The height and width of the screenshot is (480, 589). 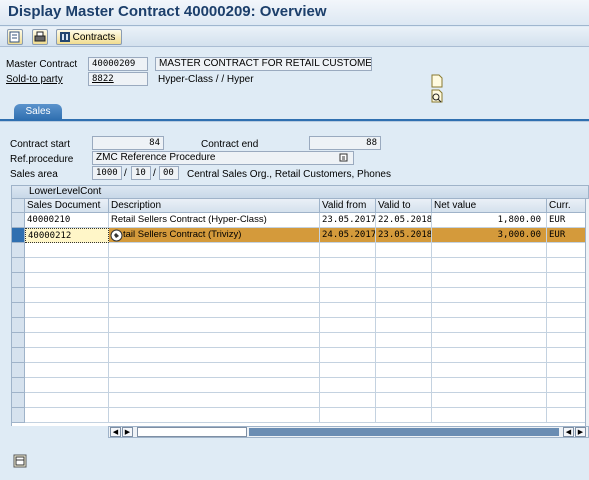 What do you see at coordinates (38, 112) in the screenshot?
I see `tab-sales: Sales` at bounding box center [38, 112].